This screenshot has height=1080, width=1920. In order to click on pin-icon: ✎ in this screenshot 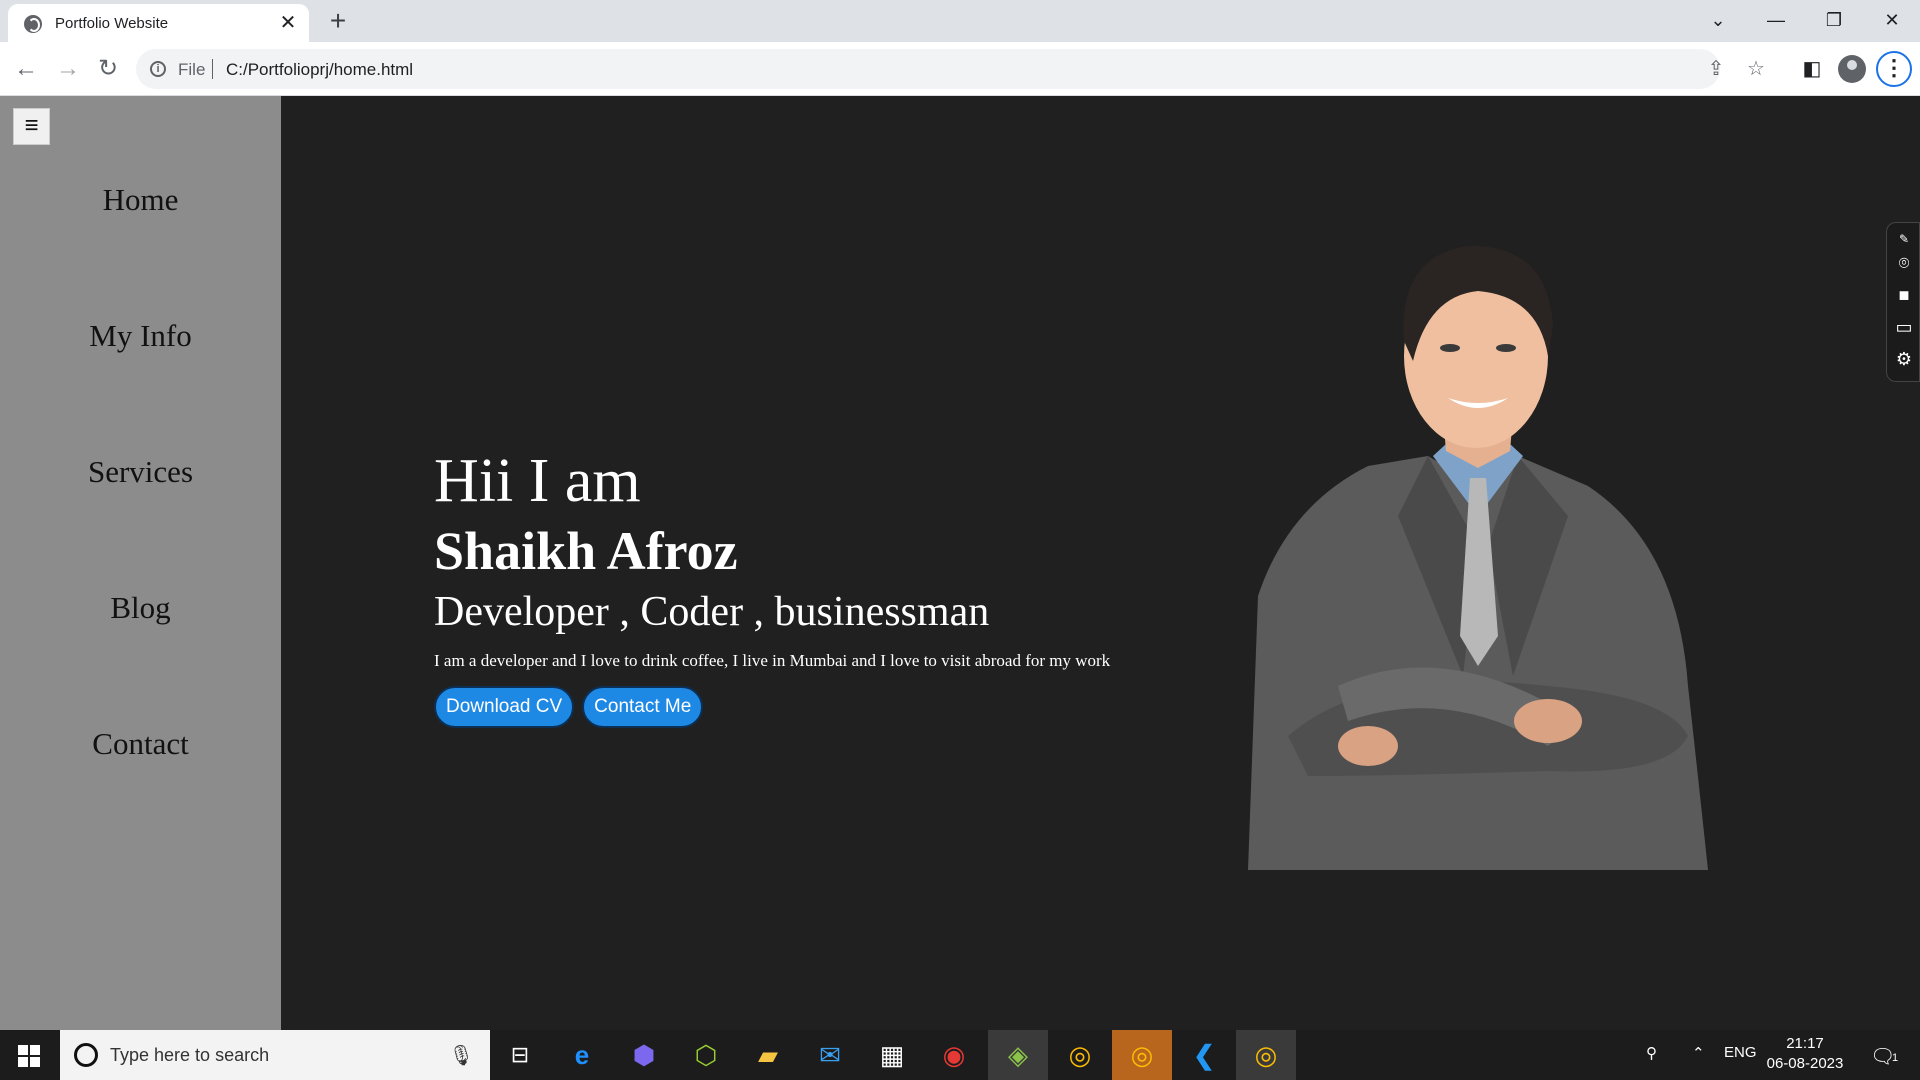, I will do `click(1904, 239)`.